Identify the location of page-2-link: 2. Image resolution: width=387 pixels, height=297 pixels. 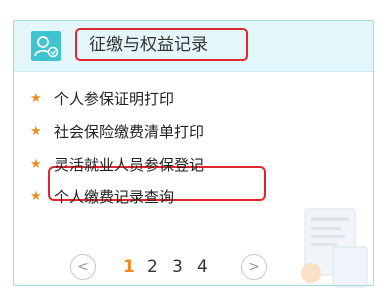
(152, 267).